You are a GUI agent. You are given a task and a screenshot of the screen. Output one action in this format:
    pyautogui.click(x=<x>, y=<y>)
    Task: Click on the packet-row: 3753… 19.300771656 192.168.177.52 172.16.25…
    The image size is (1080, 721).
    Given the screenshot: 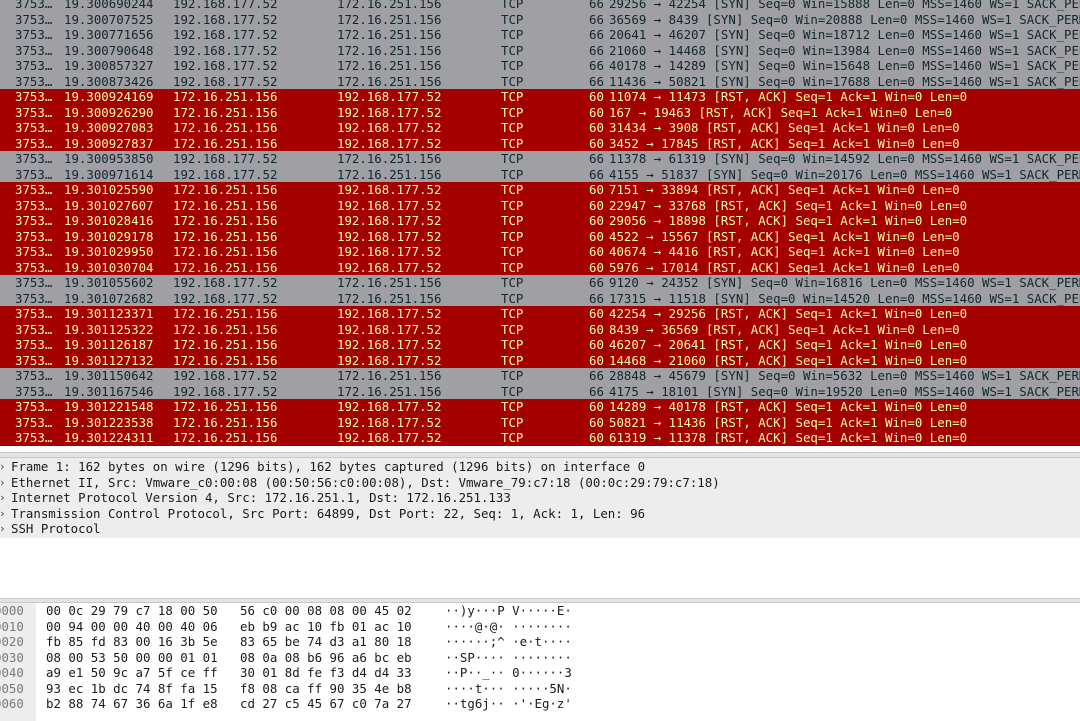 What is the action you would take?
    pyautogui.click(x=540, y=35)
    